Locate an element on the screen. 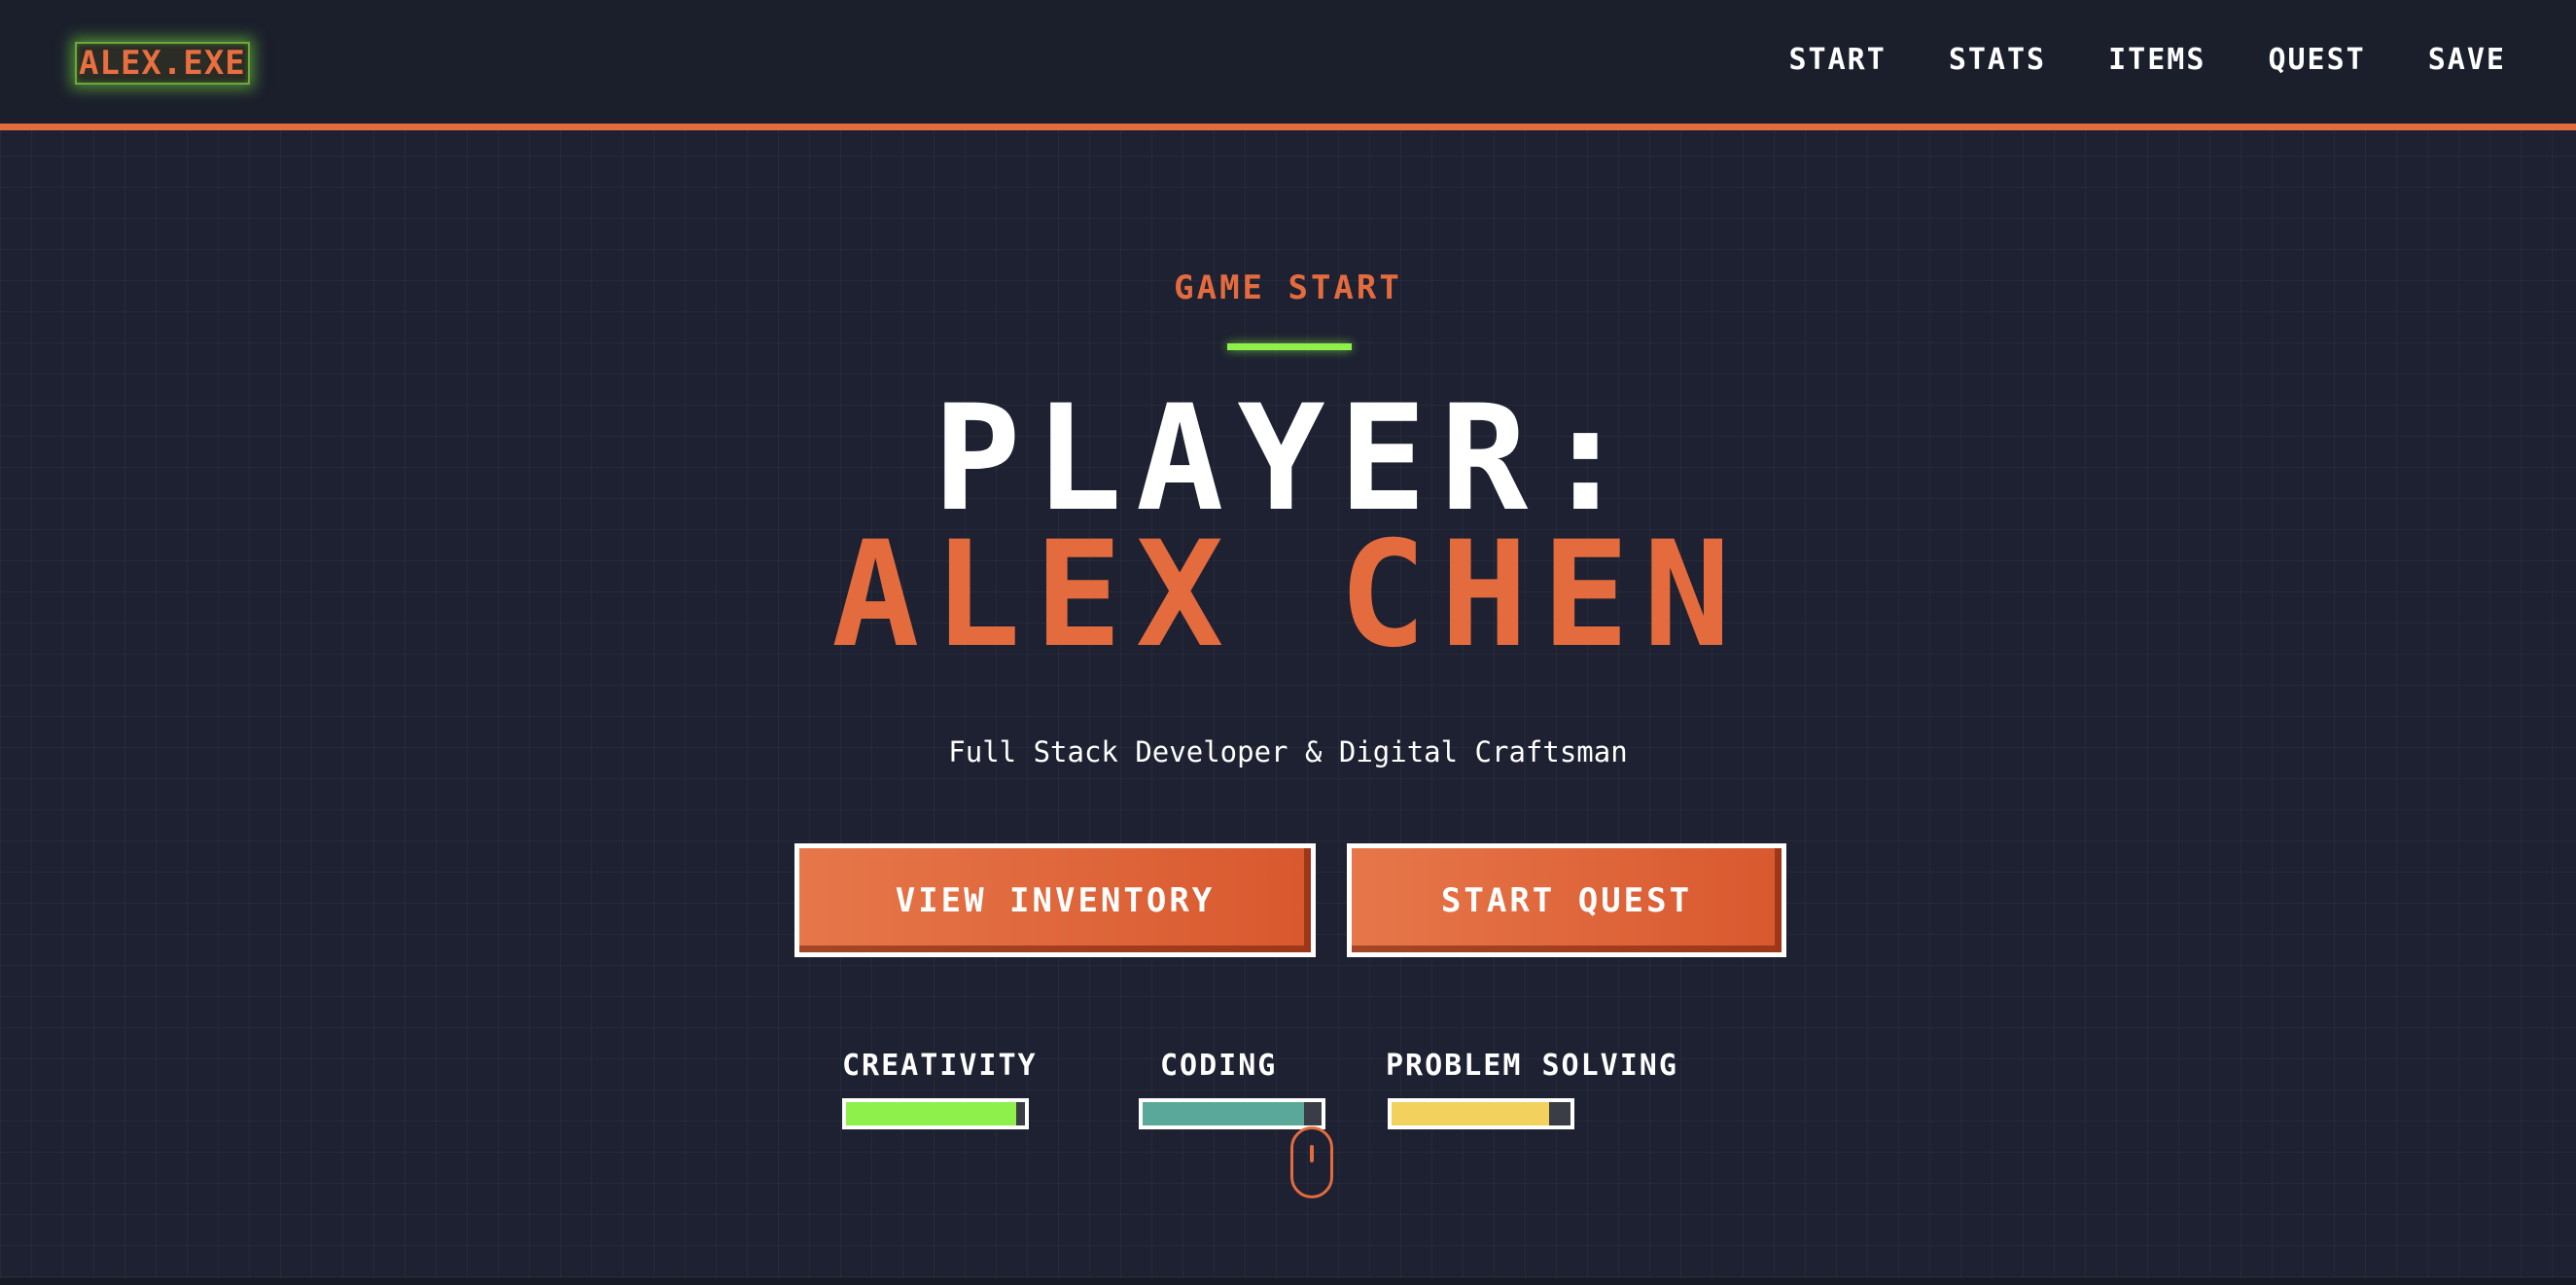 This screenshot has height=1285, width=2576. nav-link-start: START is located at coordinates (1838, 60).